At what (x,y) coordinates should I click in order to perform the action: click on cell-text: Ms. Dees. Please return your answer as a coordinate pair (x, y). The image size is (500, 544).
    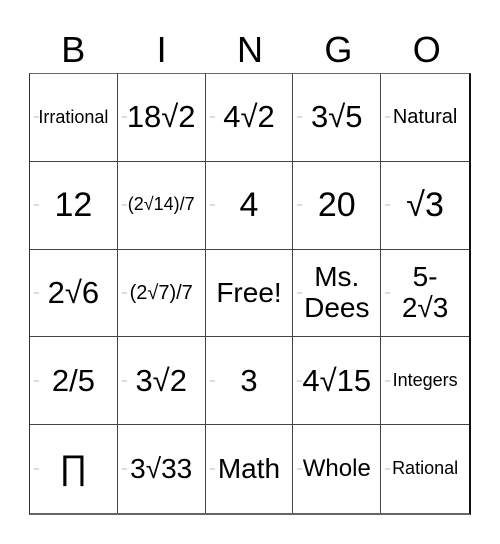
    Looking at the image, I should click on (337, 292).